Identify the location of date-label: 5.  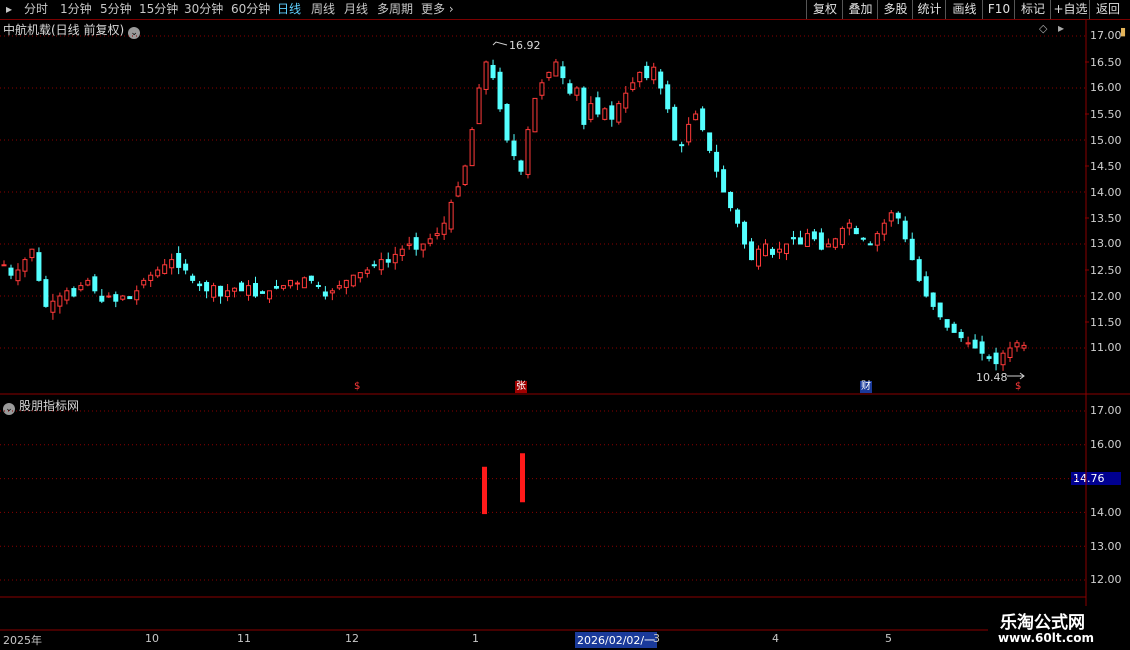
(888, 638).